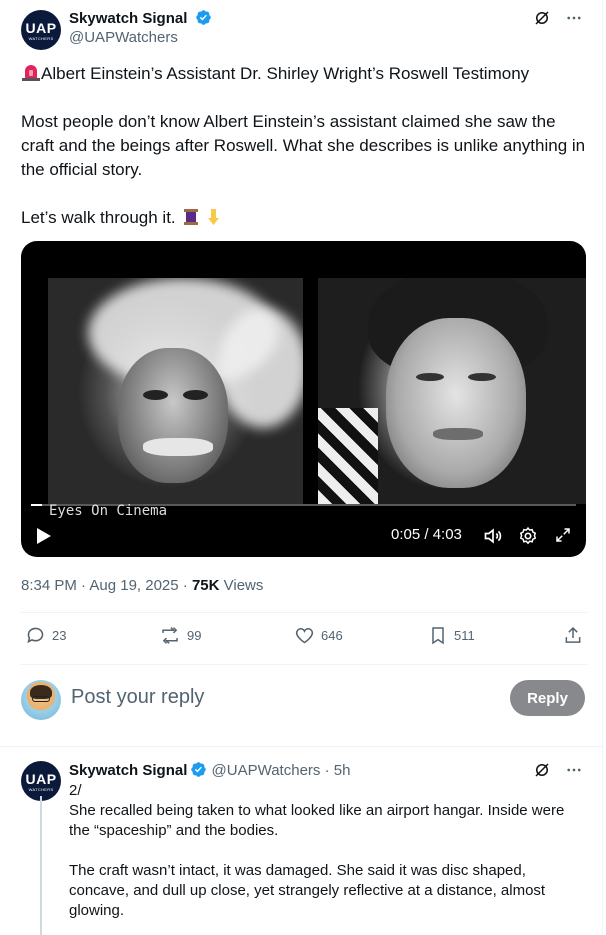 The width and height of the screenshot is (606, 935). I want to click on header-actions, so click(558, 18).